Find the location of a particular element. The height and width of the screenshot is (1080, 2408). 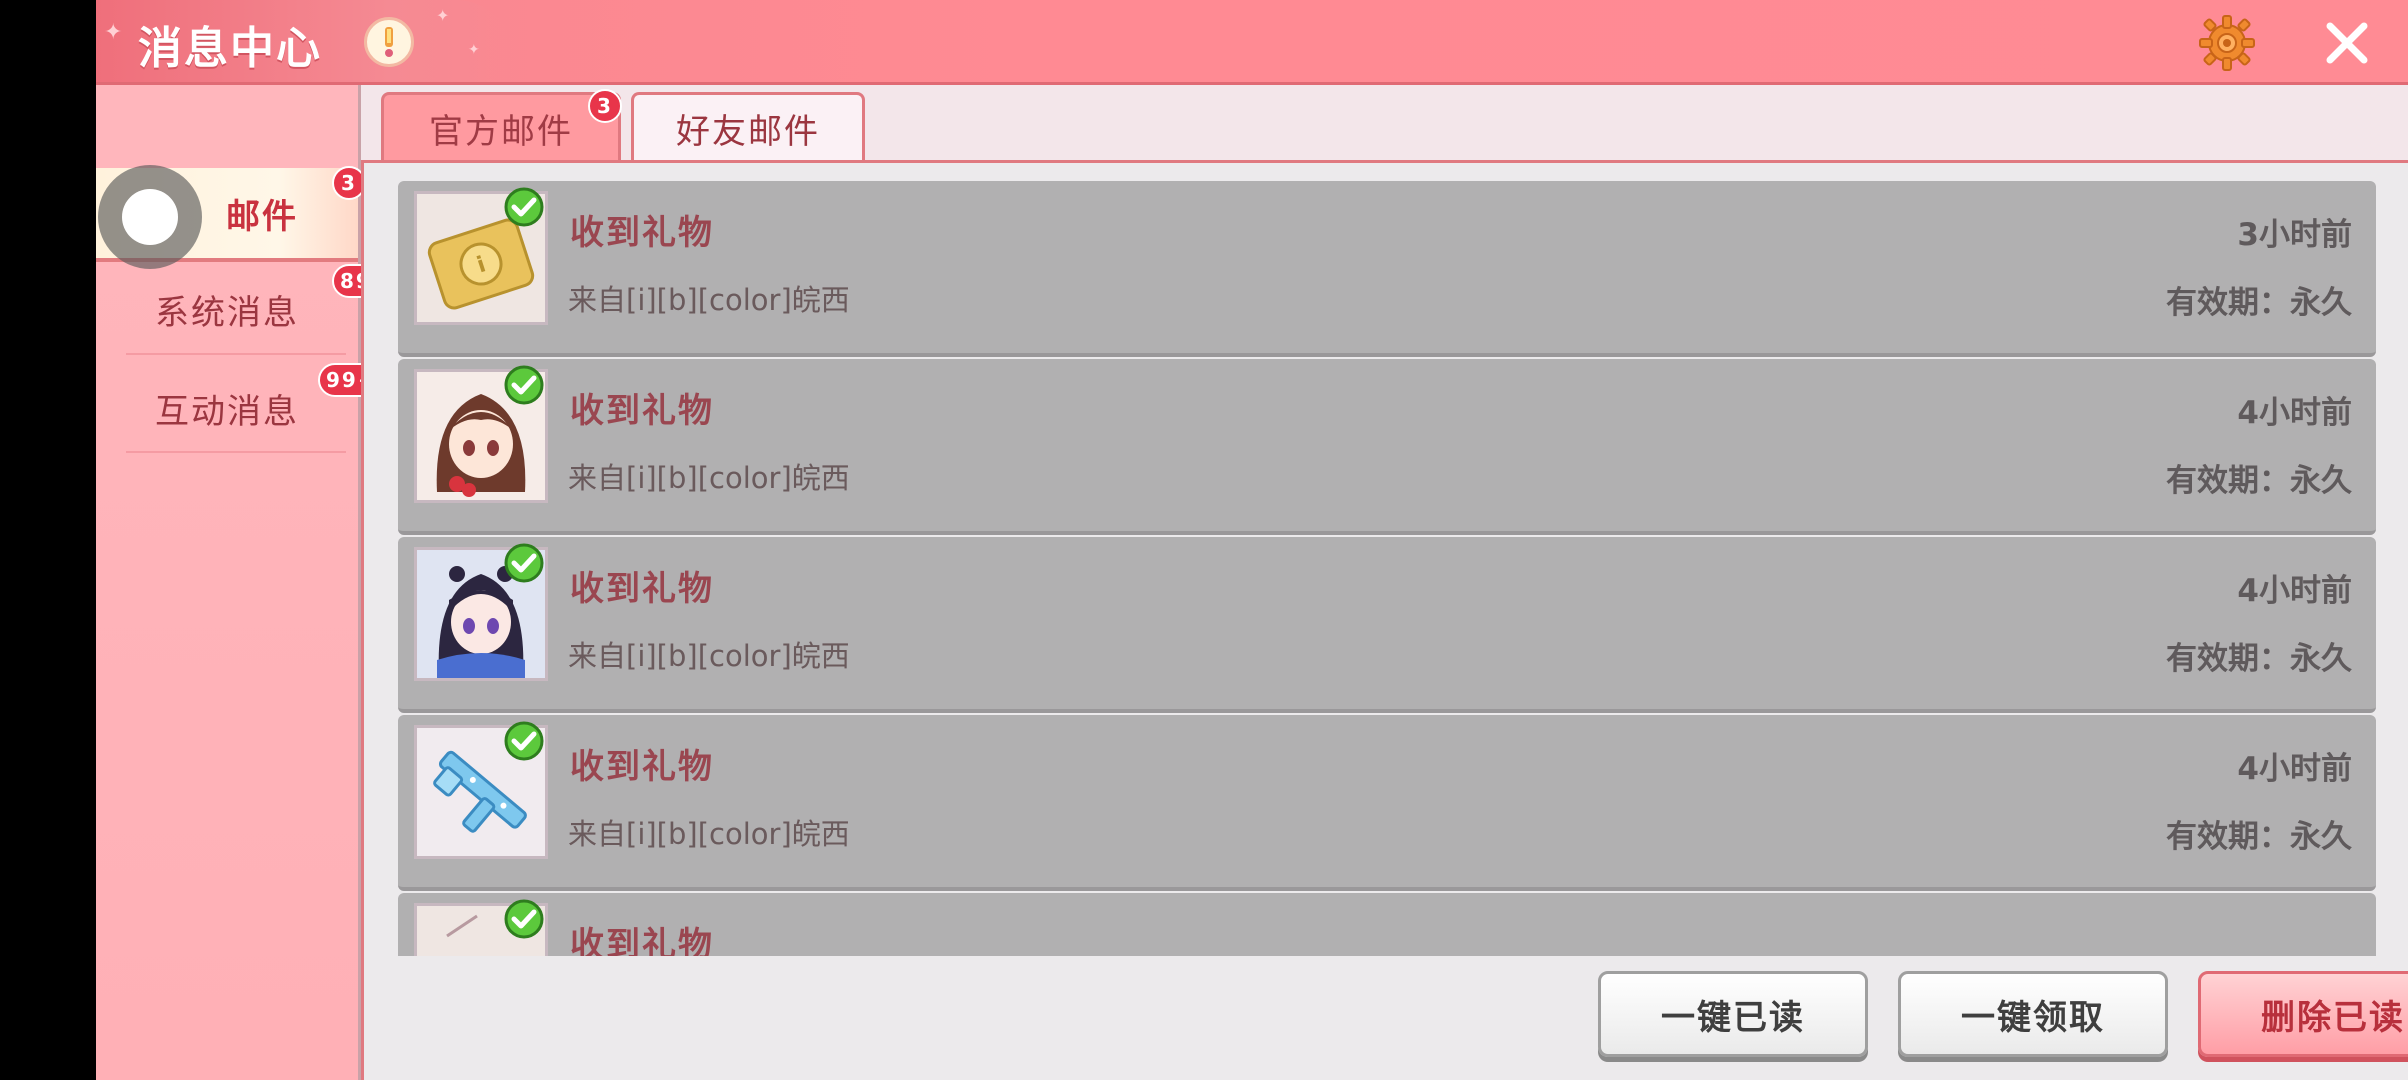

settings-button is located at coordinates (2227, 43).